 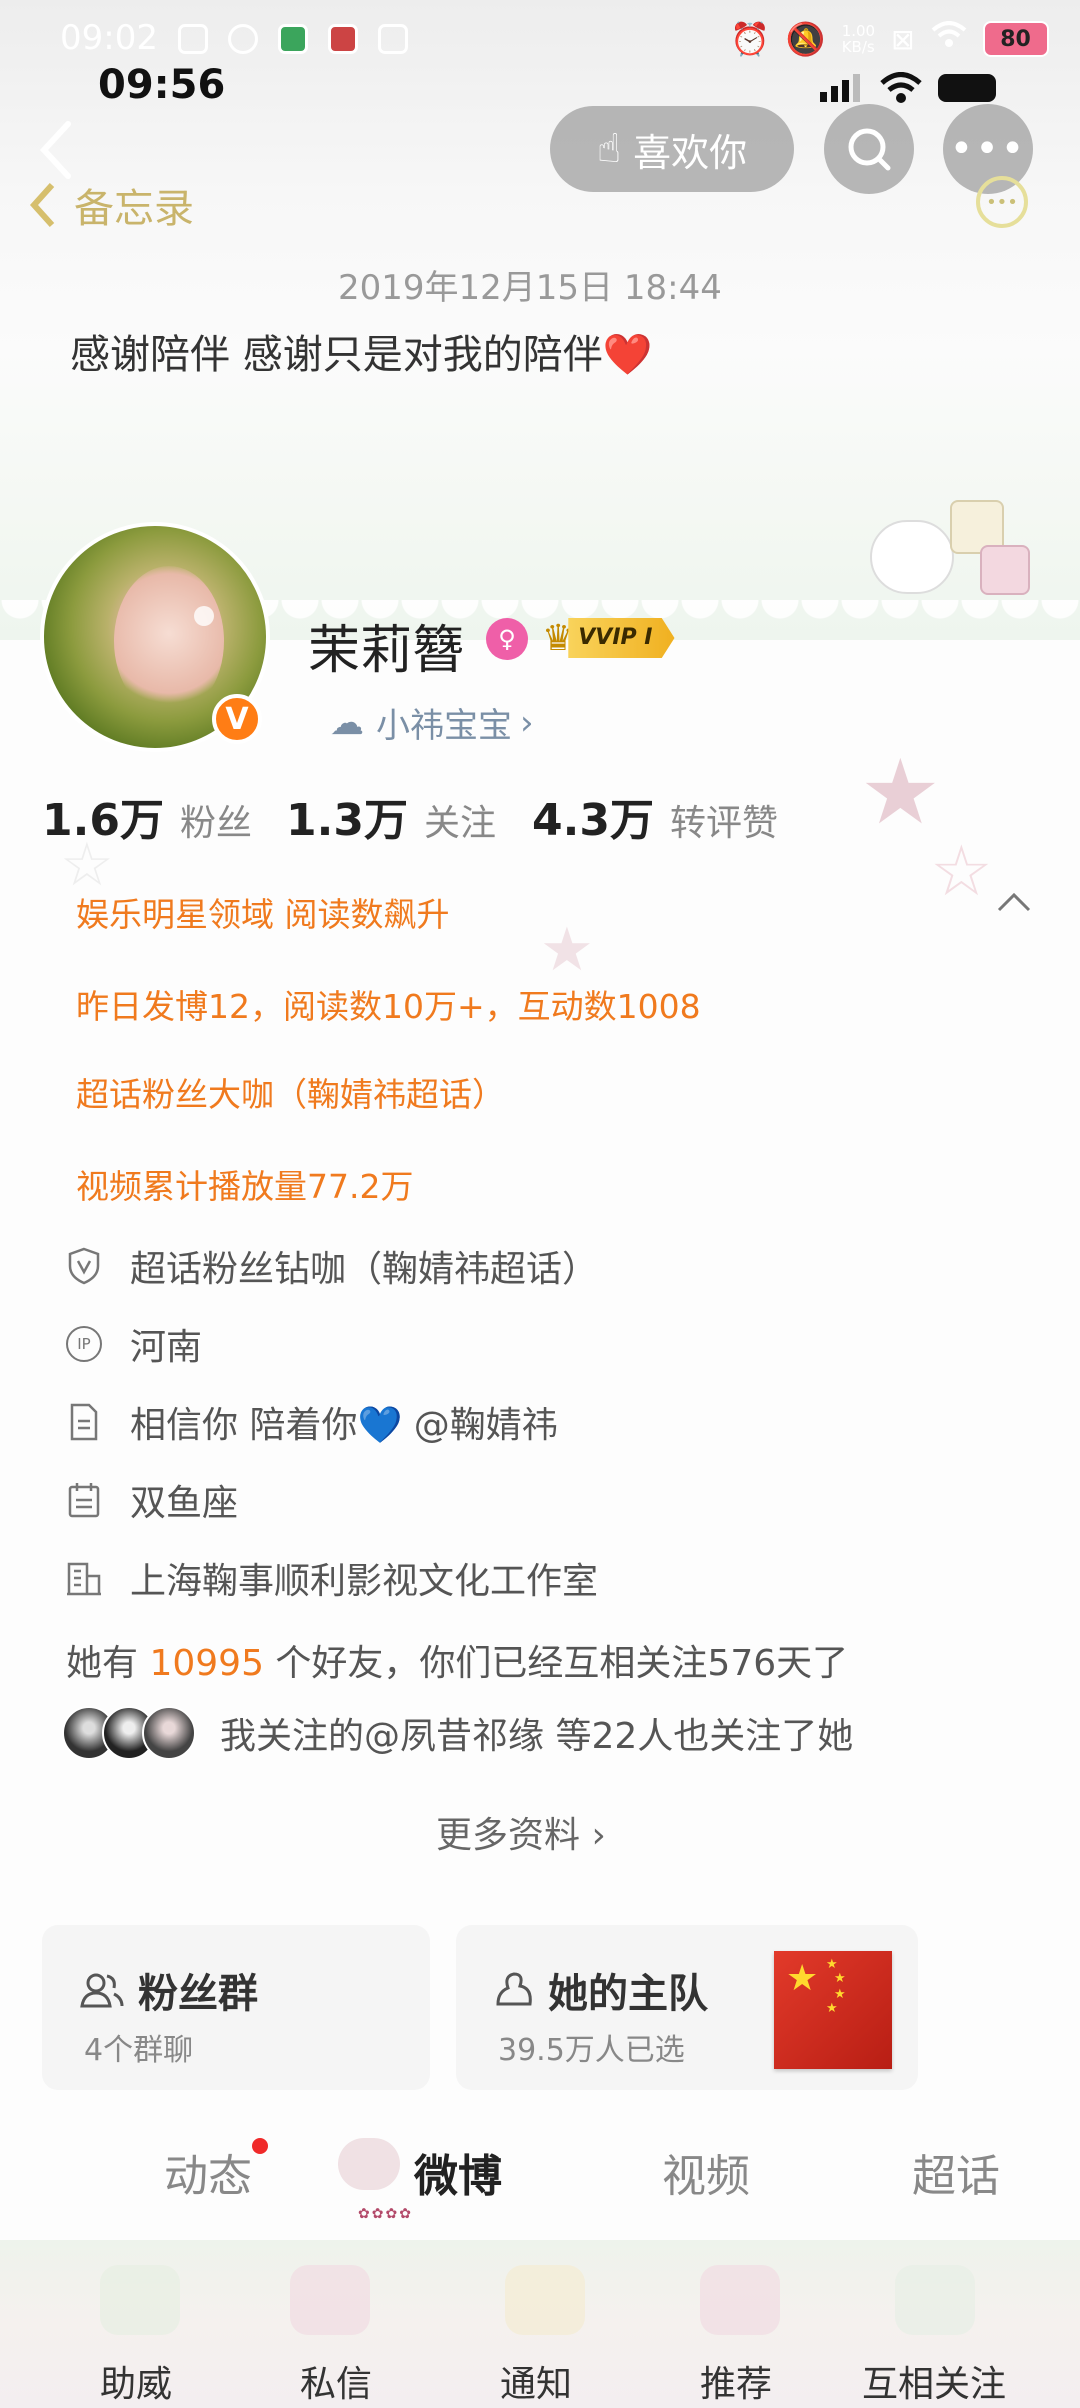 I want to click on search-button, so click(x=869, y=149).